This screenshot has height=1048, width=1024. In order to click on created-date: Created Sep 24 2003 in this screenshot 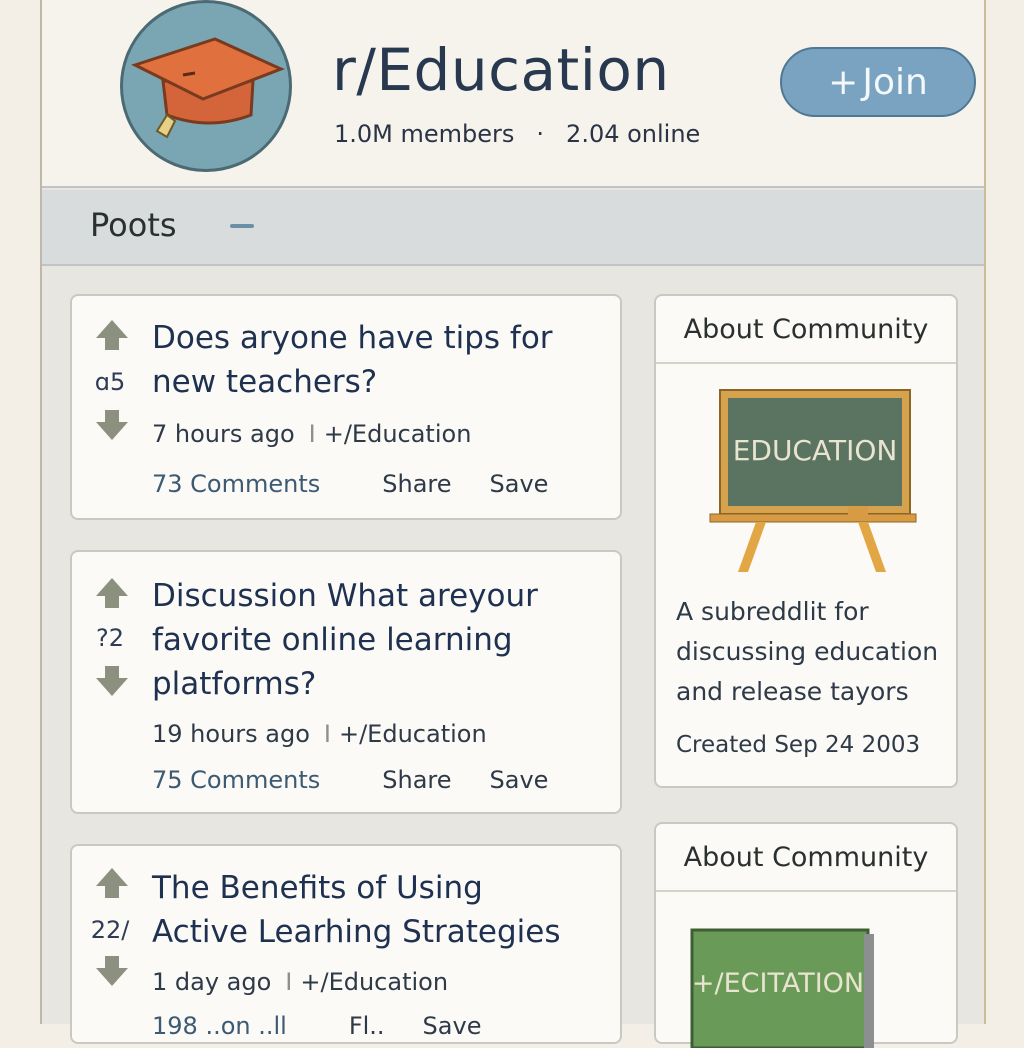, I will do `click(798, 745)`.